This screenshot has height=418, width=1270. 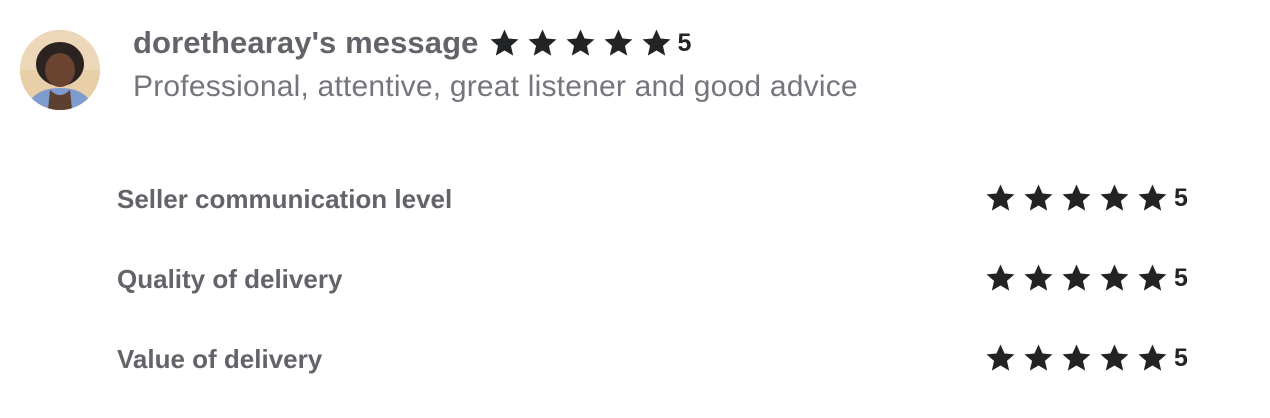 What do you see at coordinates (220, 359) in the screenshot?
I see `breakdown-label: Value of delivery` at bounding box center [220, 359].